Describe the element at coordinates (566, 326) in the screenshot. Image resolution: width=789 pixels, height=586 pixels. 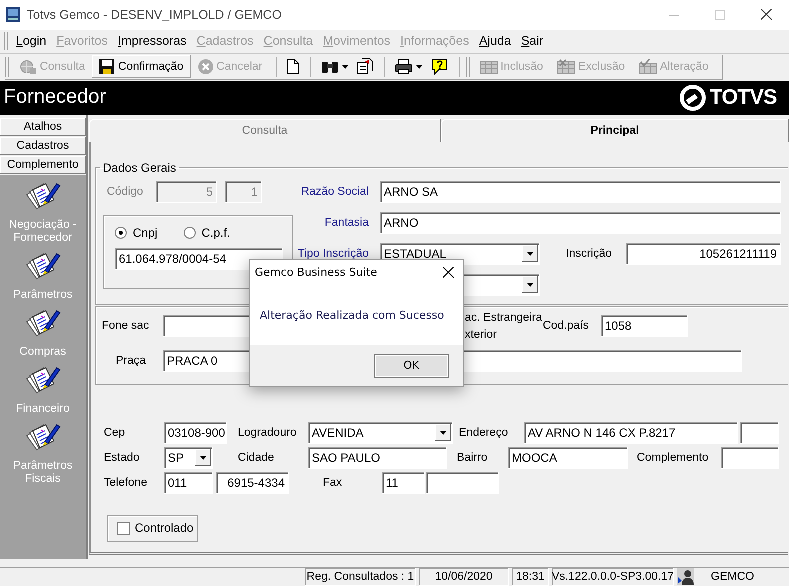
I see `field-label: Cod.país` at that location.